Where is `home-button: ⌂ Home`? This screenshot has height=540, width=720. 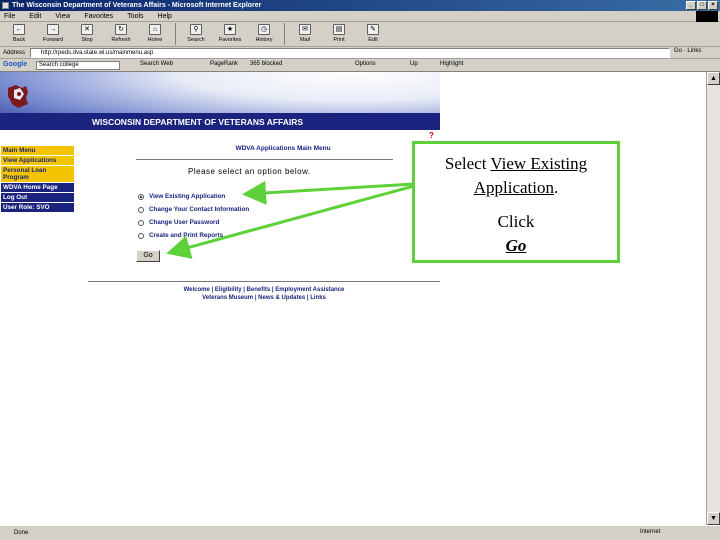 home-button: ⌂ Home is located at coordinates (155, 34).